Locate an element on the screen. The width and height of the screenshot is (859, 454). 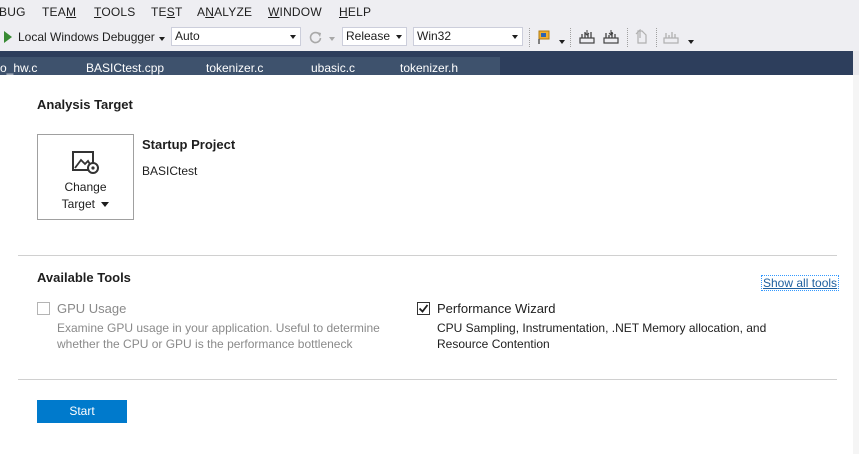
configuration-value: Release is located at coordinates (368, 36).